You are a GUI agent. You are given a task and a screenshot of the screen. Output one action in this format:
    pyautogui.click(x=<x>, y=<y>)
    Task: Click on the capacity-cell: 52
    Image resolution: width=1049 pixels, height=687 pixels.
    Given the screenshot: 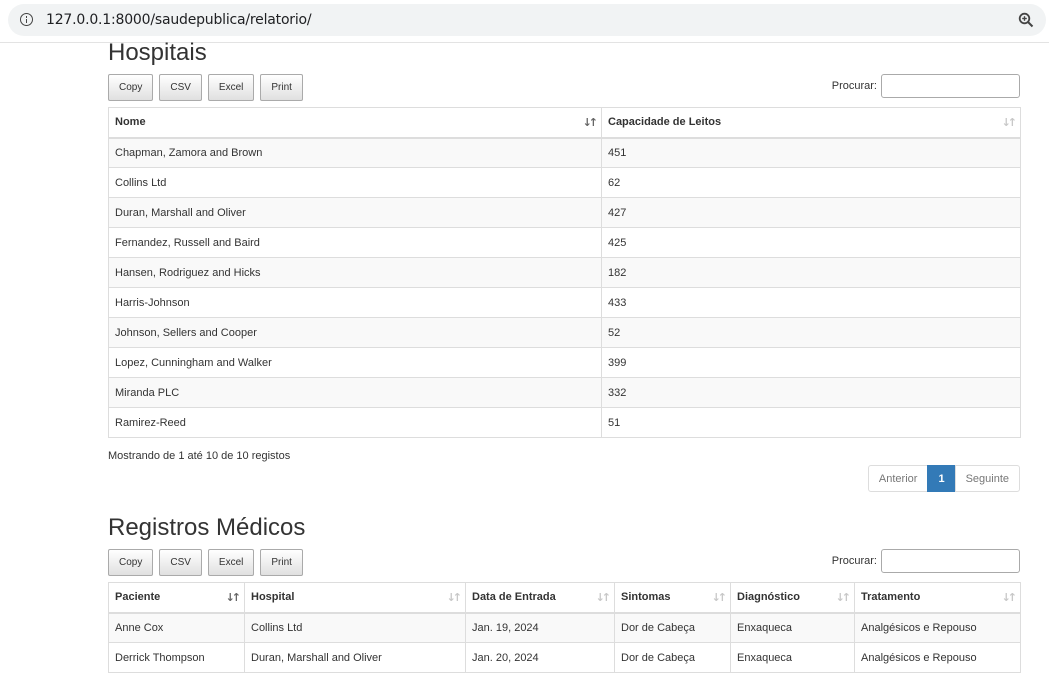 What is the action you would take?
    pyautogui.click(x=811, y=332)
    